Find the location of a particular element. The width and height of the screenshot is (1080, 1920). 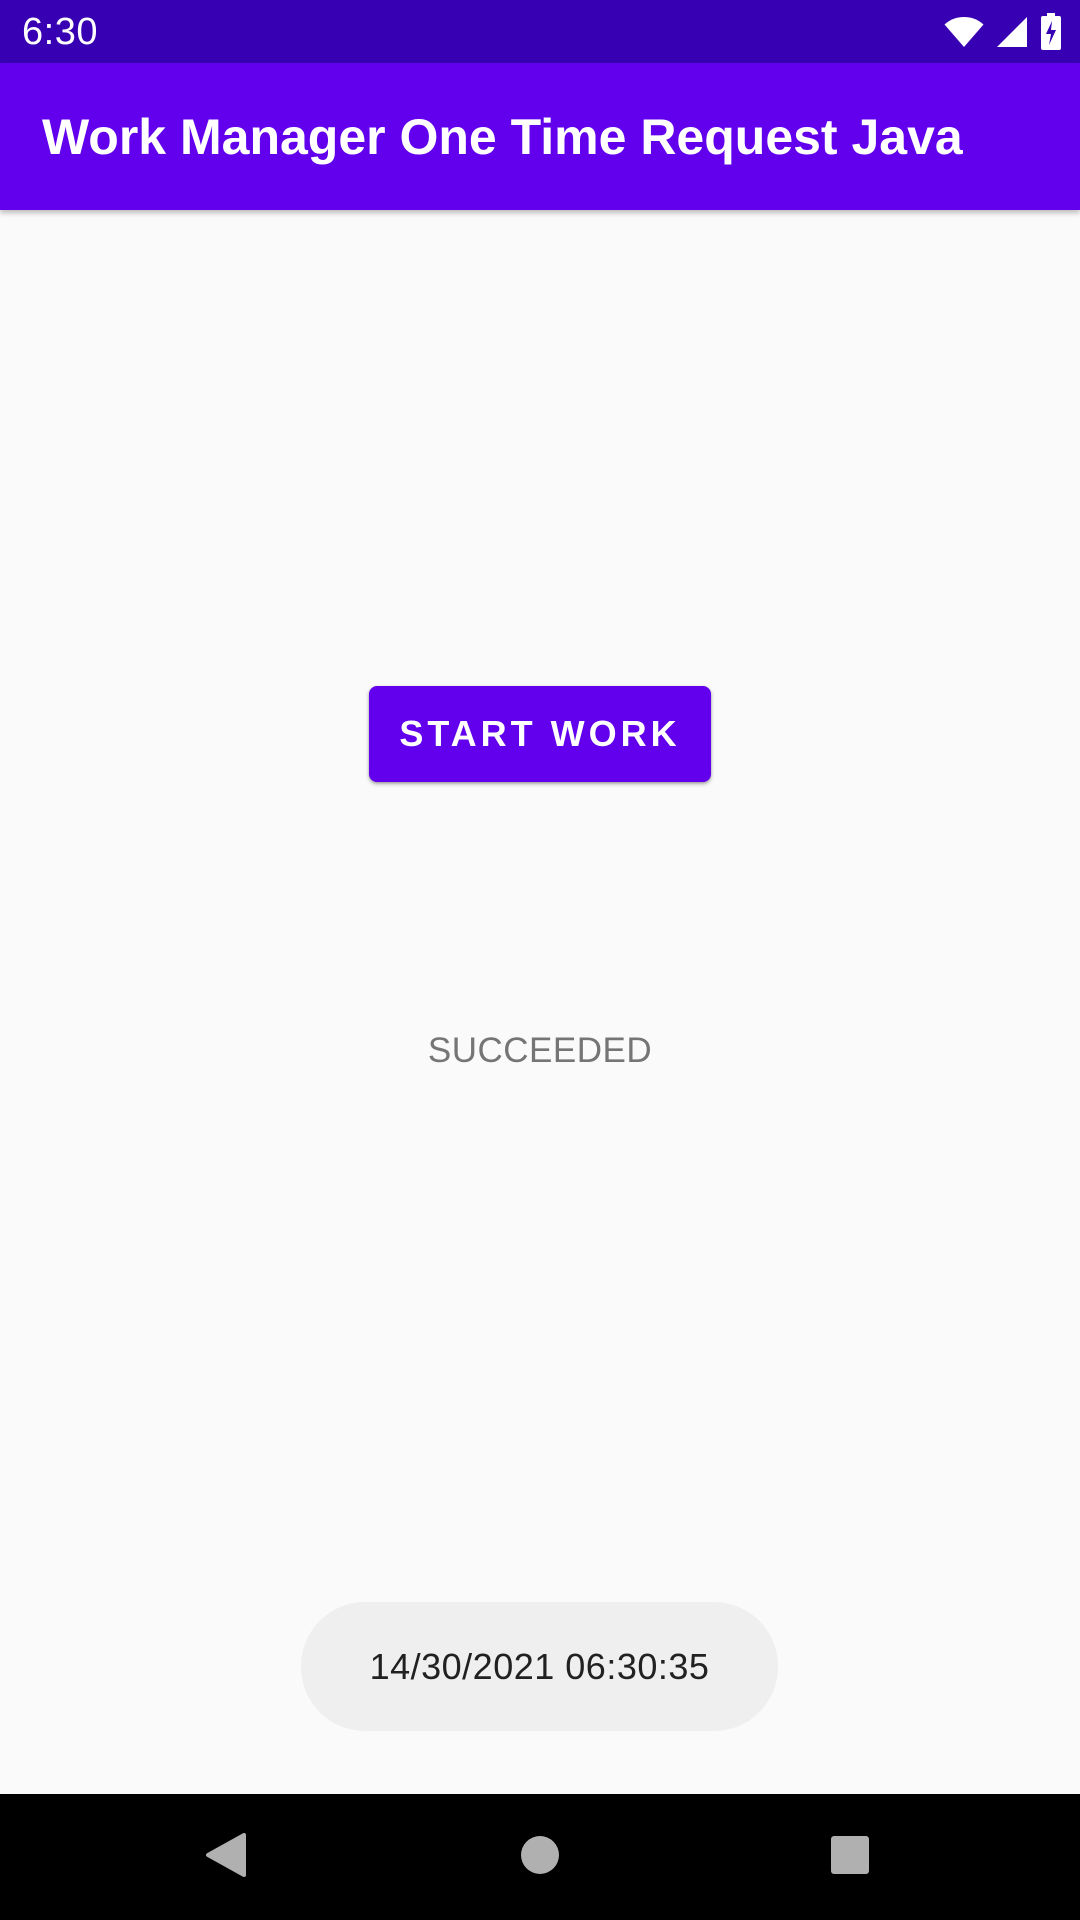

recents-icon is located at coordinates (850, 1857).